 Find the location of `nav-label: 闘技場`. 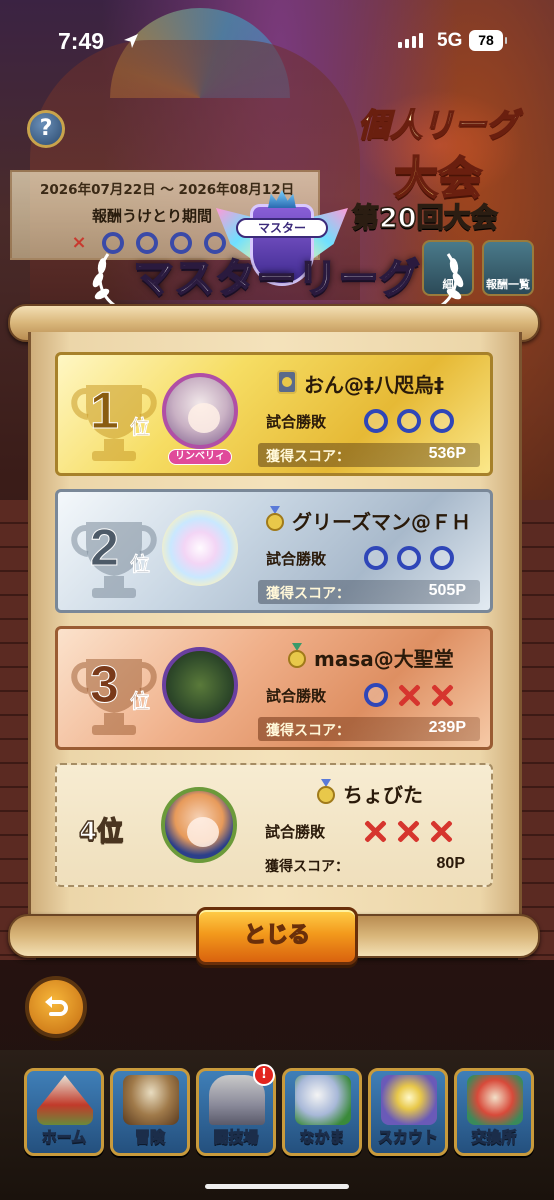

nav-label: 闘技場 is located at coordinates (236, 1137).